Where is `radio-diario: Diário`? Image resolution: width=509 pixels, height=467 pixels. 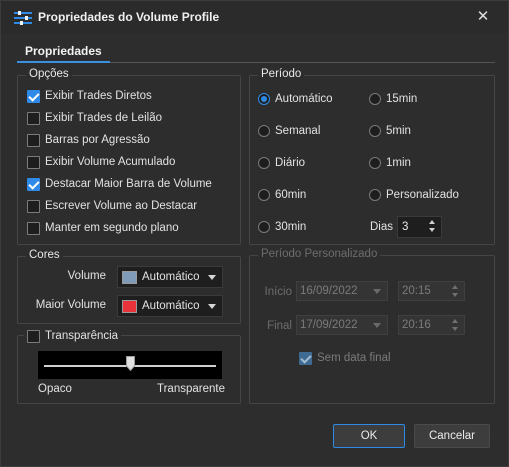 radio-diario: Diário is located at coordinates (281, 163).